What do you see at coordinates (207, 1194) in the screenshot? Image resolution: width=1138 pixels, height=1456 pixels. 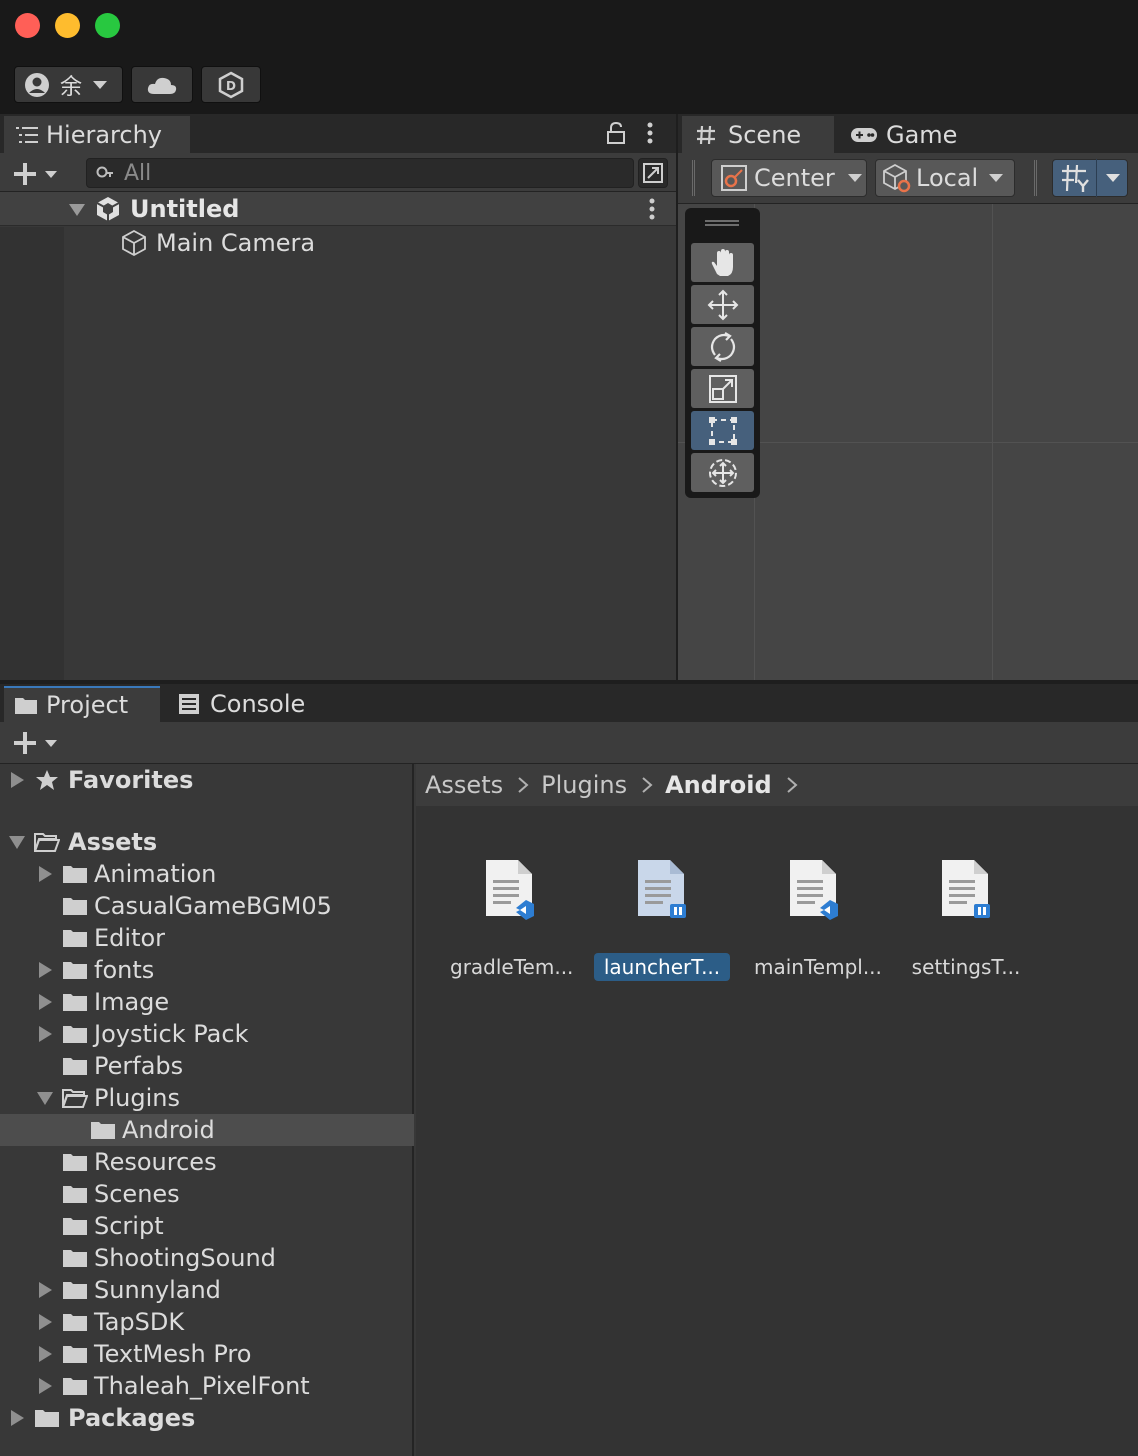 I see `tree-item-scenes: Scenes` at bounding box center [207, 1194].